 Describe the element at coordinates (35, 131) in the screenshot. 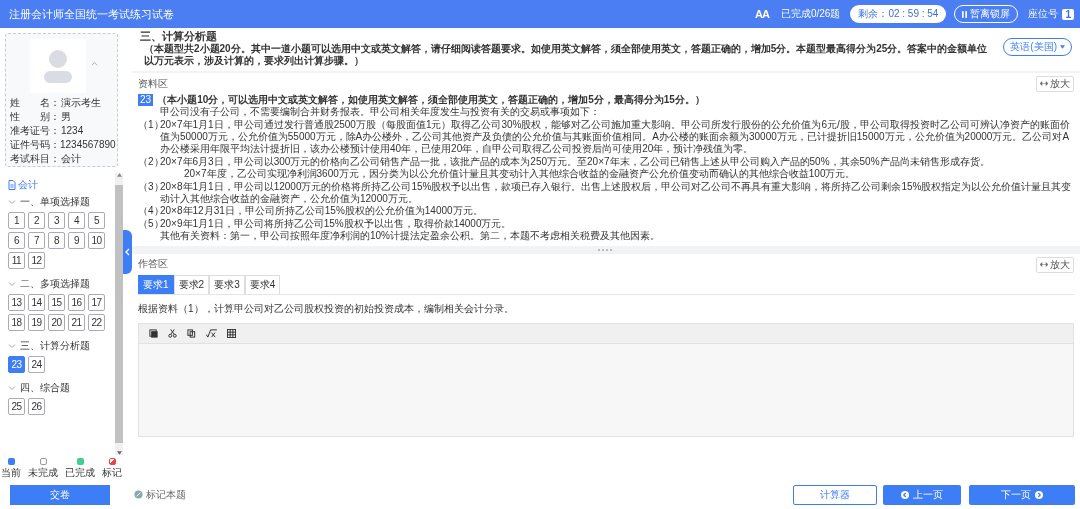

I see `field-label: 准考证号：` at that location.